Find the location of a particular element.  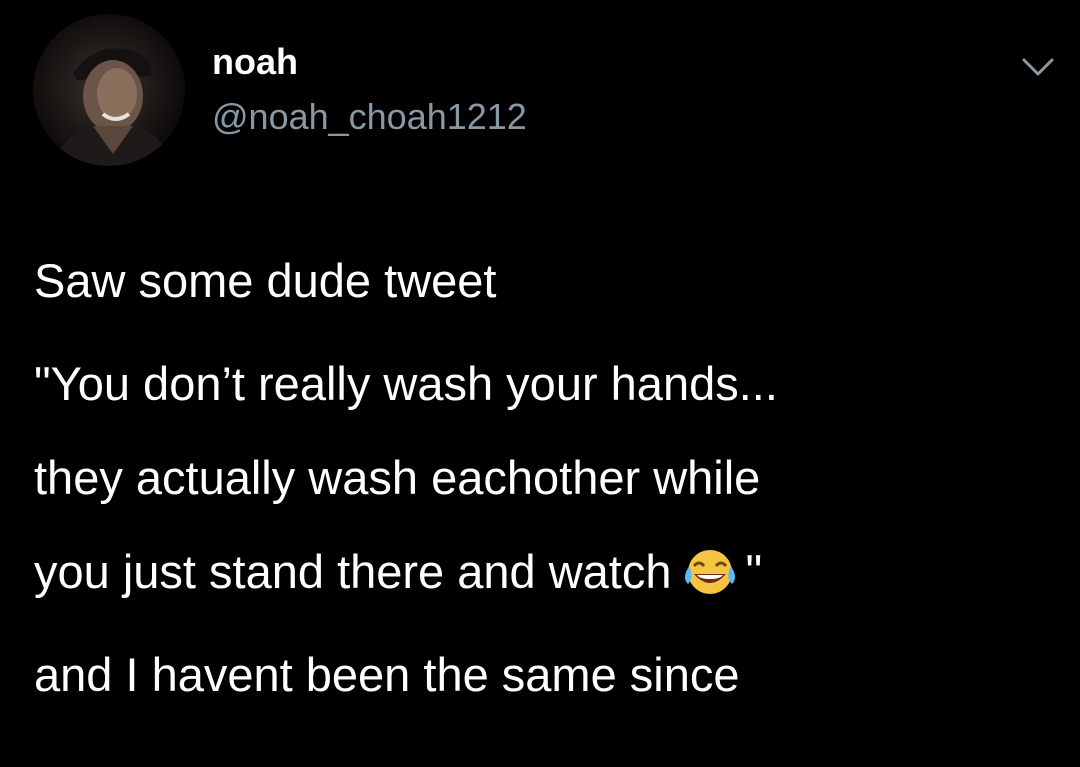

display-name: noah is located at coordinates (255, 62).